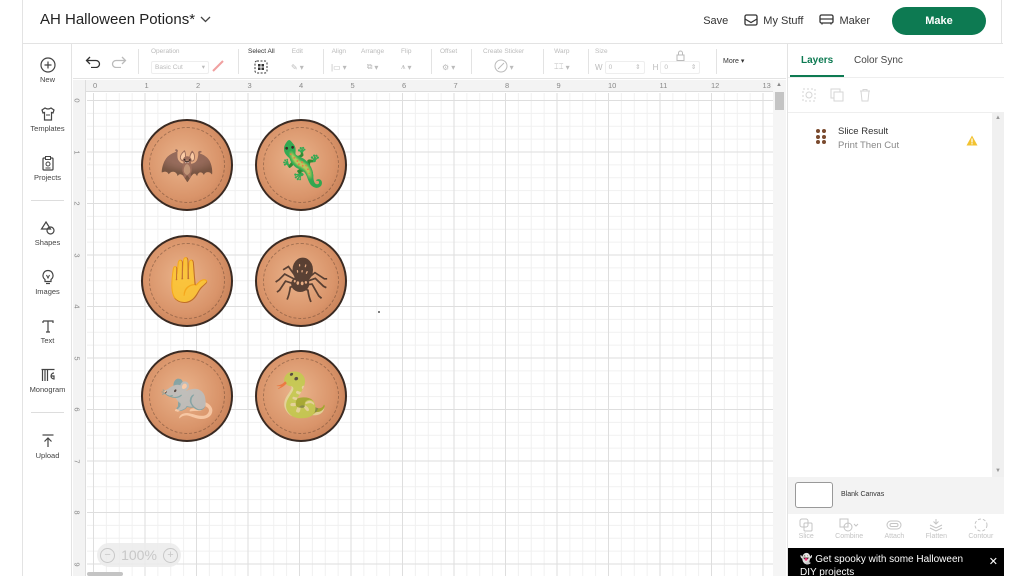 The image size is (1024, 576). I want to click on ruler-y-label: 2, so click(77, 203).